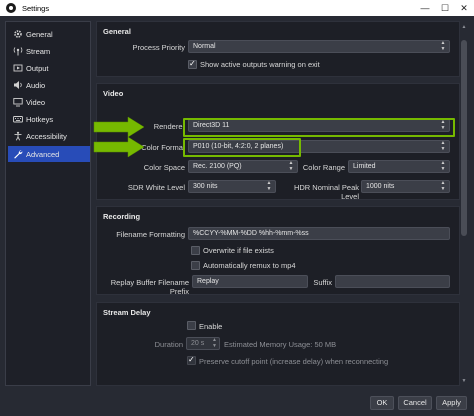 This screenshot has width=474, height=416. I want to click on sidebar-item-label: Hotkeys, so click(40, 119).